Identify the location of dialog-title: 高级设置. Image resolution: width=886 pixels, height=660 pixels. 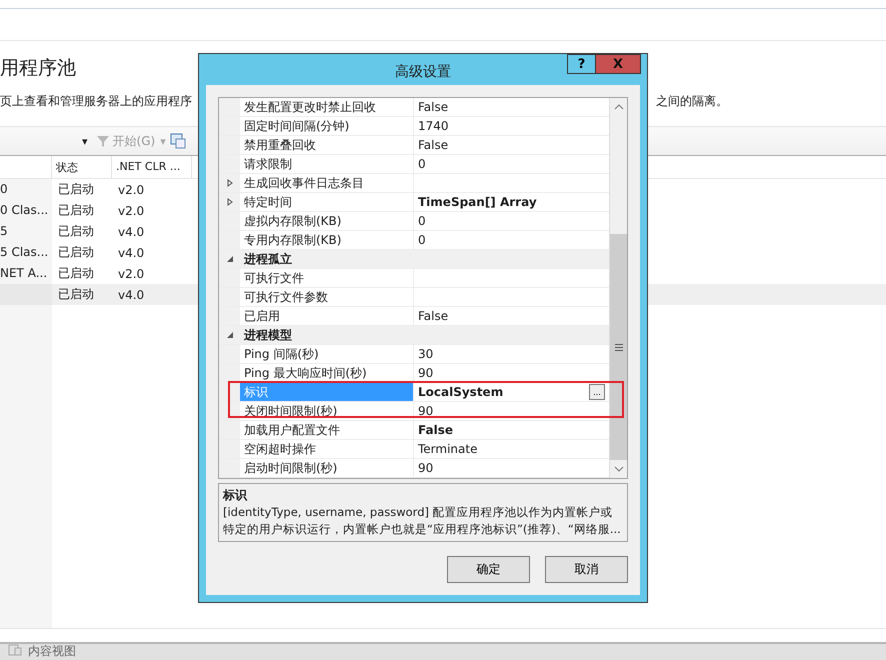
(423, 71).